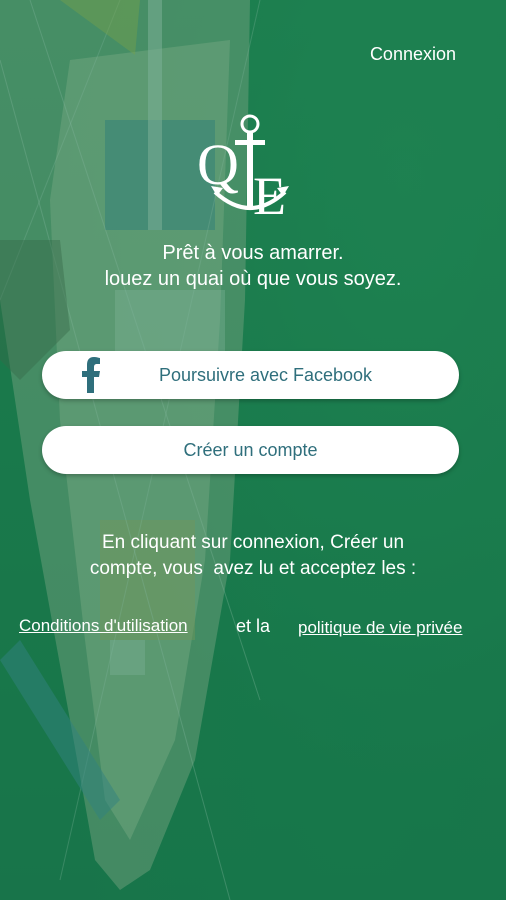 The image size is (506, 900). Describe the element at coordinates (253, 253) in the screenshot. I see `tagline-line-1: Prêt à vous amarrer.` at that location.